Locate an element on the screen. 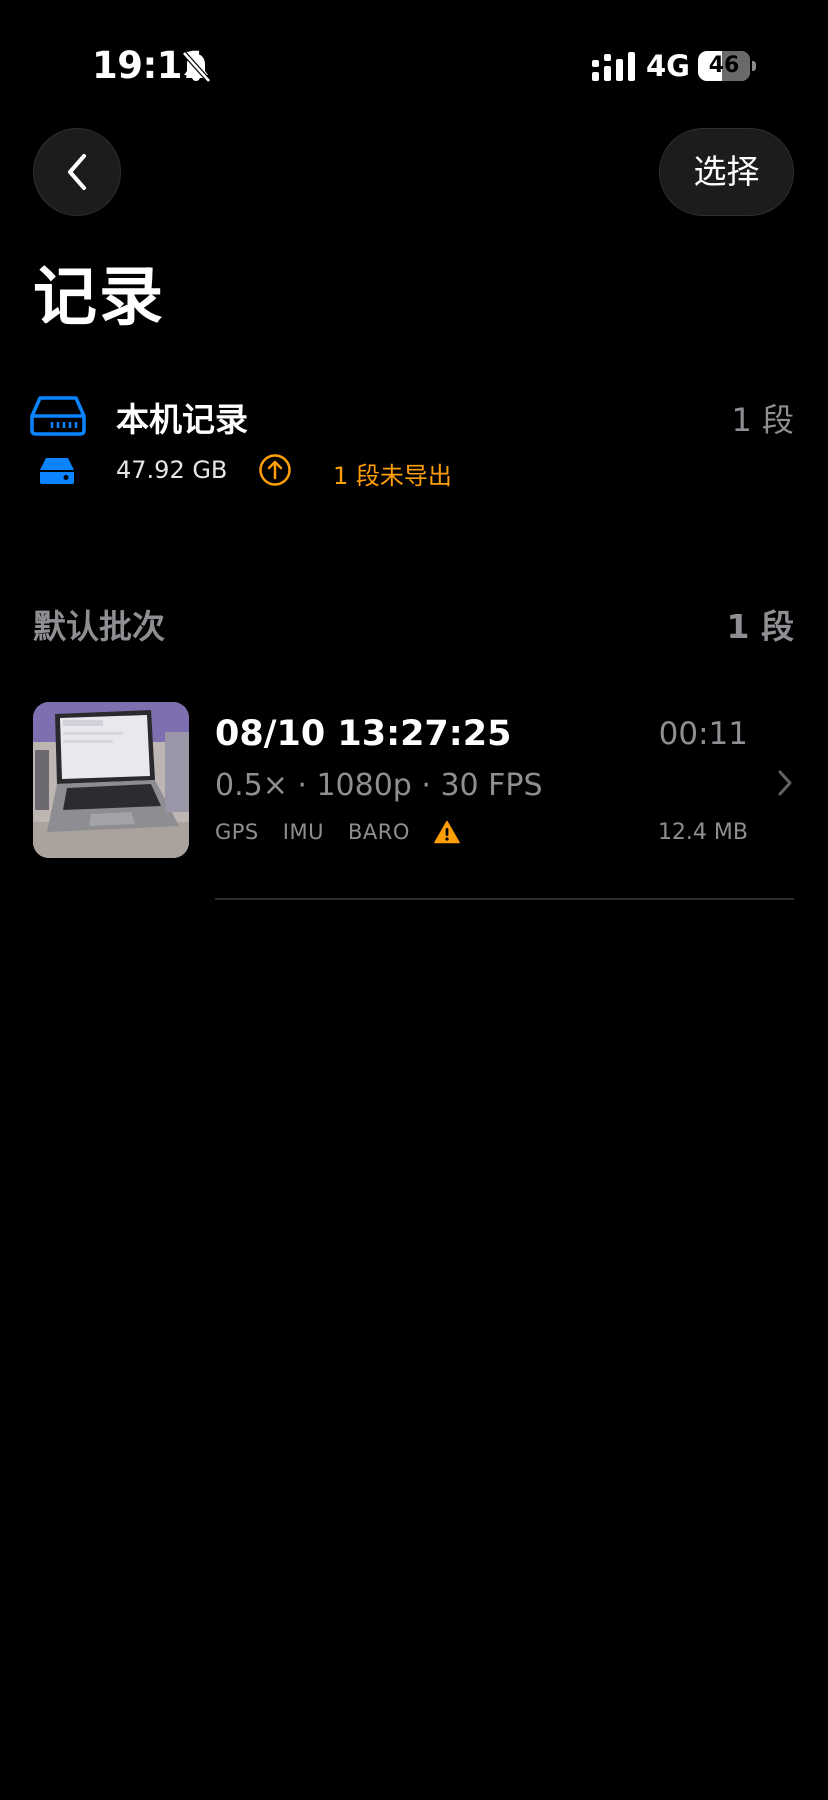  disk-icon is located at coordinates (57, 471).